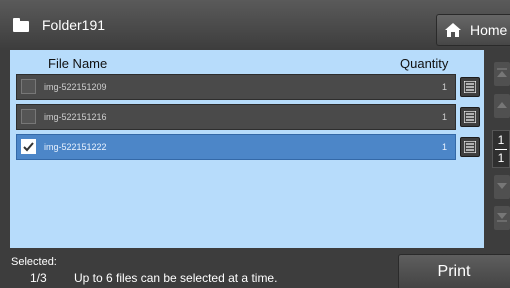 This screenshot has height=288, width=510. I want to click on double-chevron-up-icon, so click(502, 72).